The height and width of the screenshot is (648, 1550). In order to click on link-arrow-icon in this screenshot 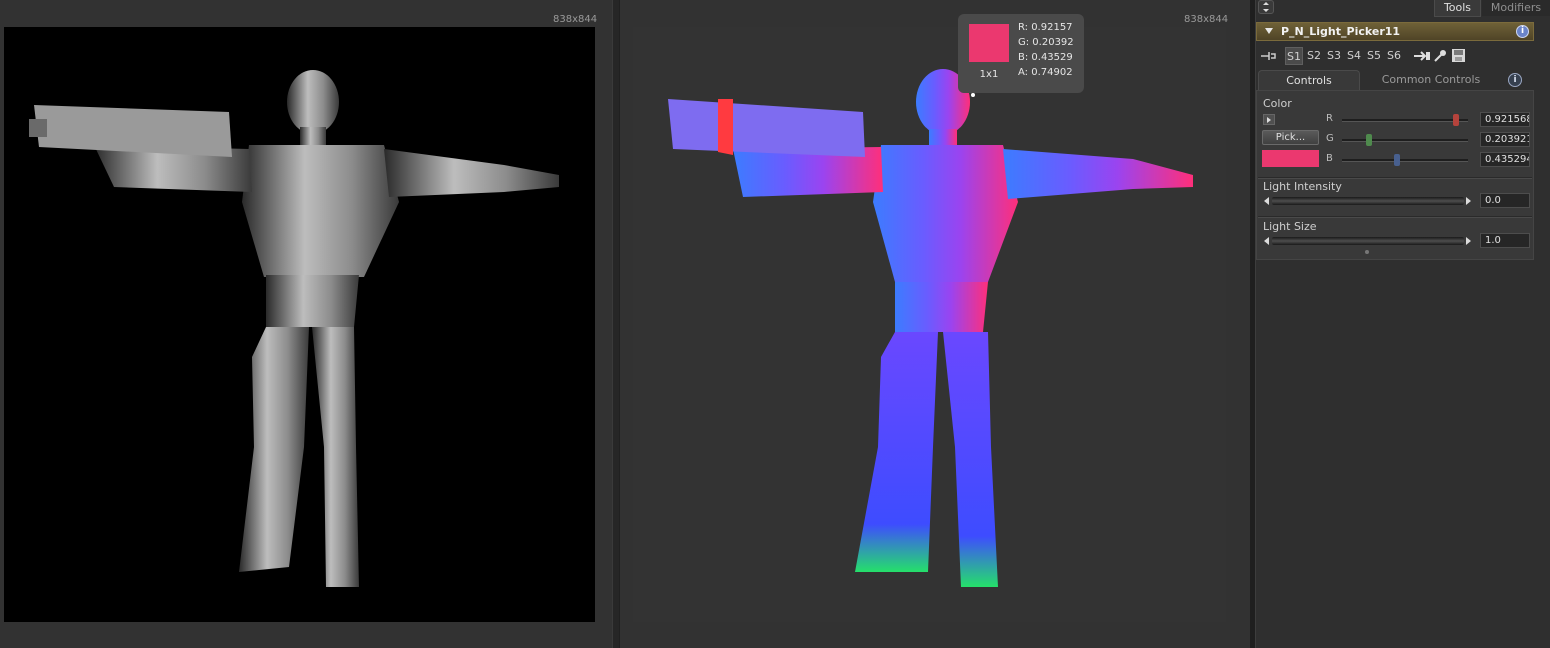, I will do `click(1422, 56)`.